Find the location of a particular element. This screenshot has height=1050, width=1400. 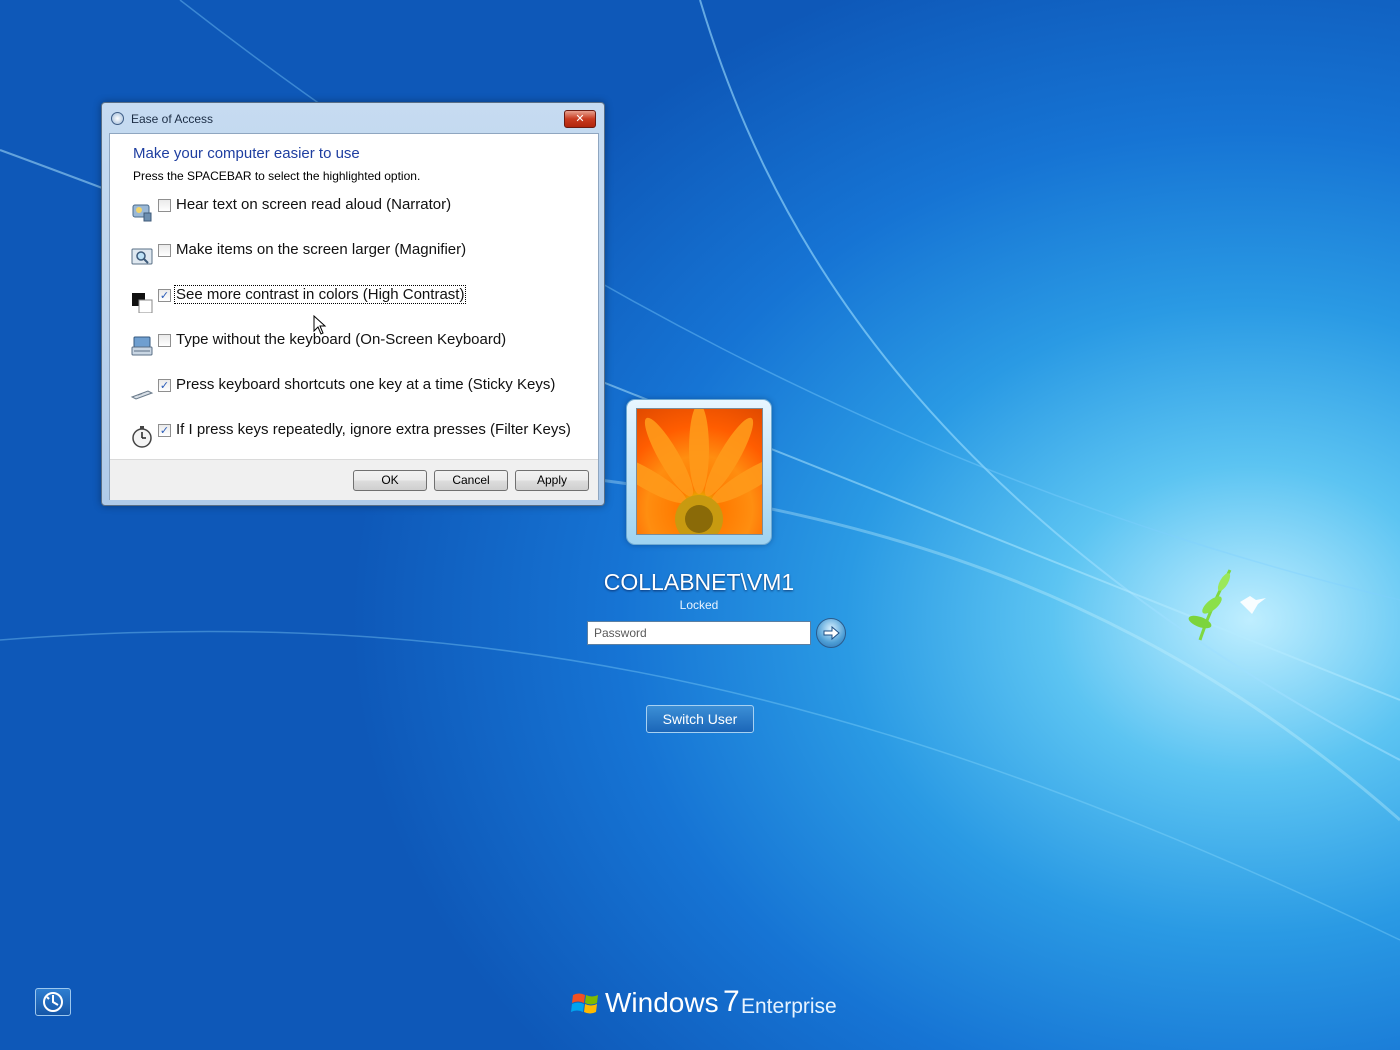

windows-branding: Windows 7 Enterprise is located at coordinates (706, 1005).